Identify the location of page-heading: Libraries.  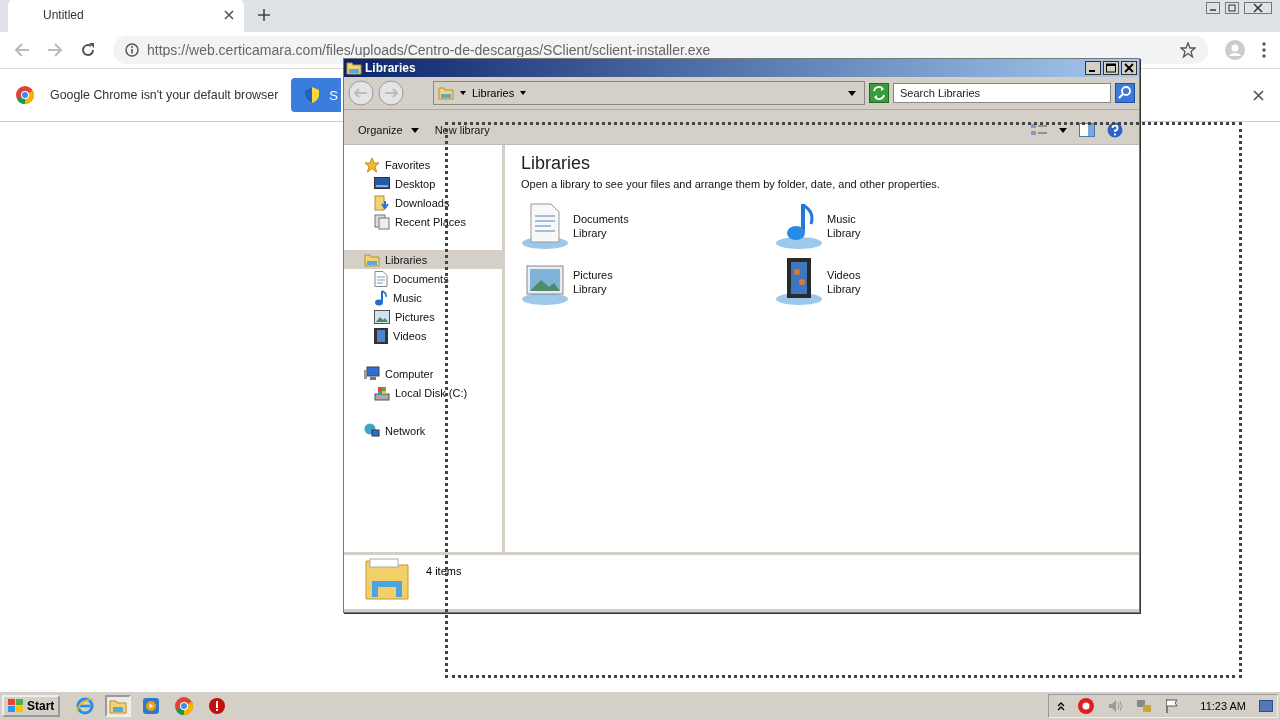
(556, 163).